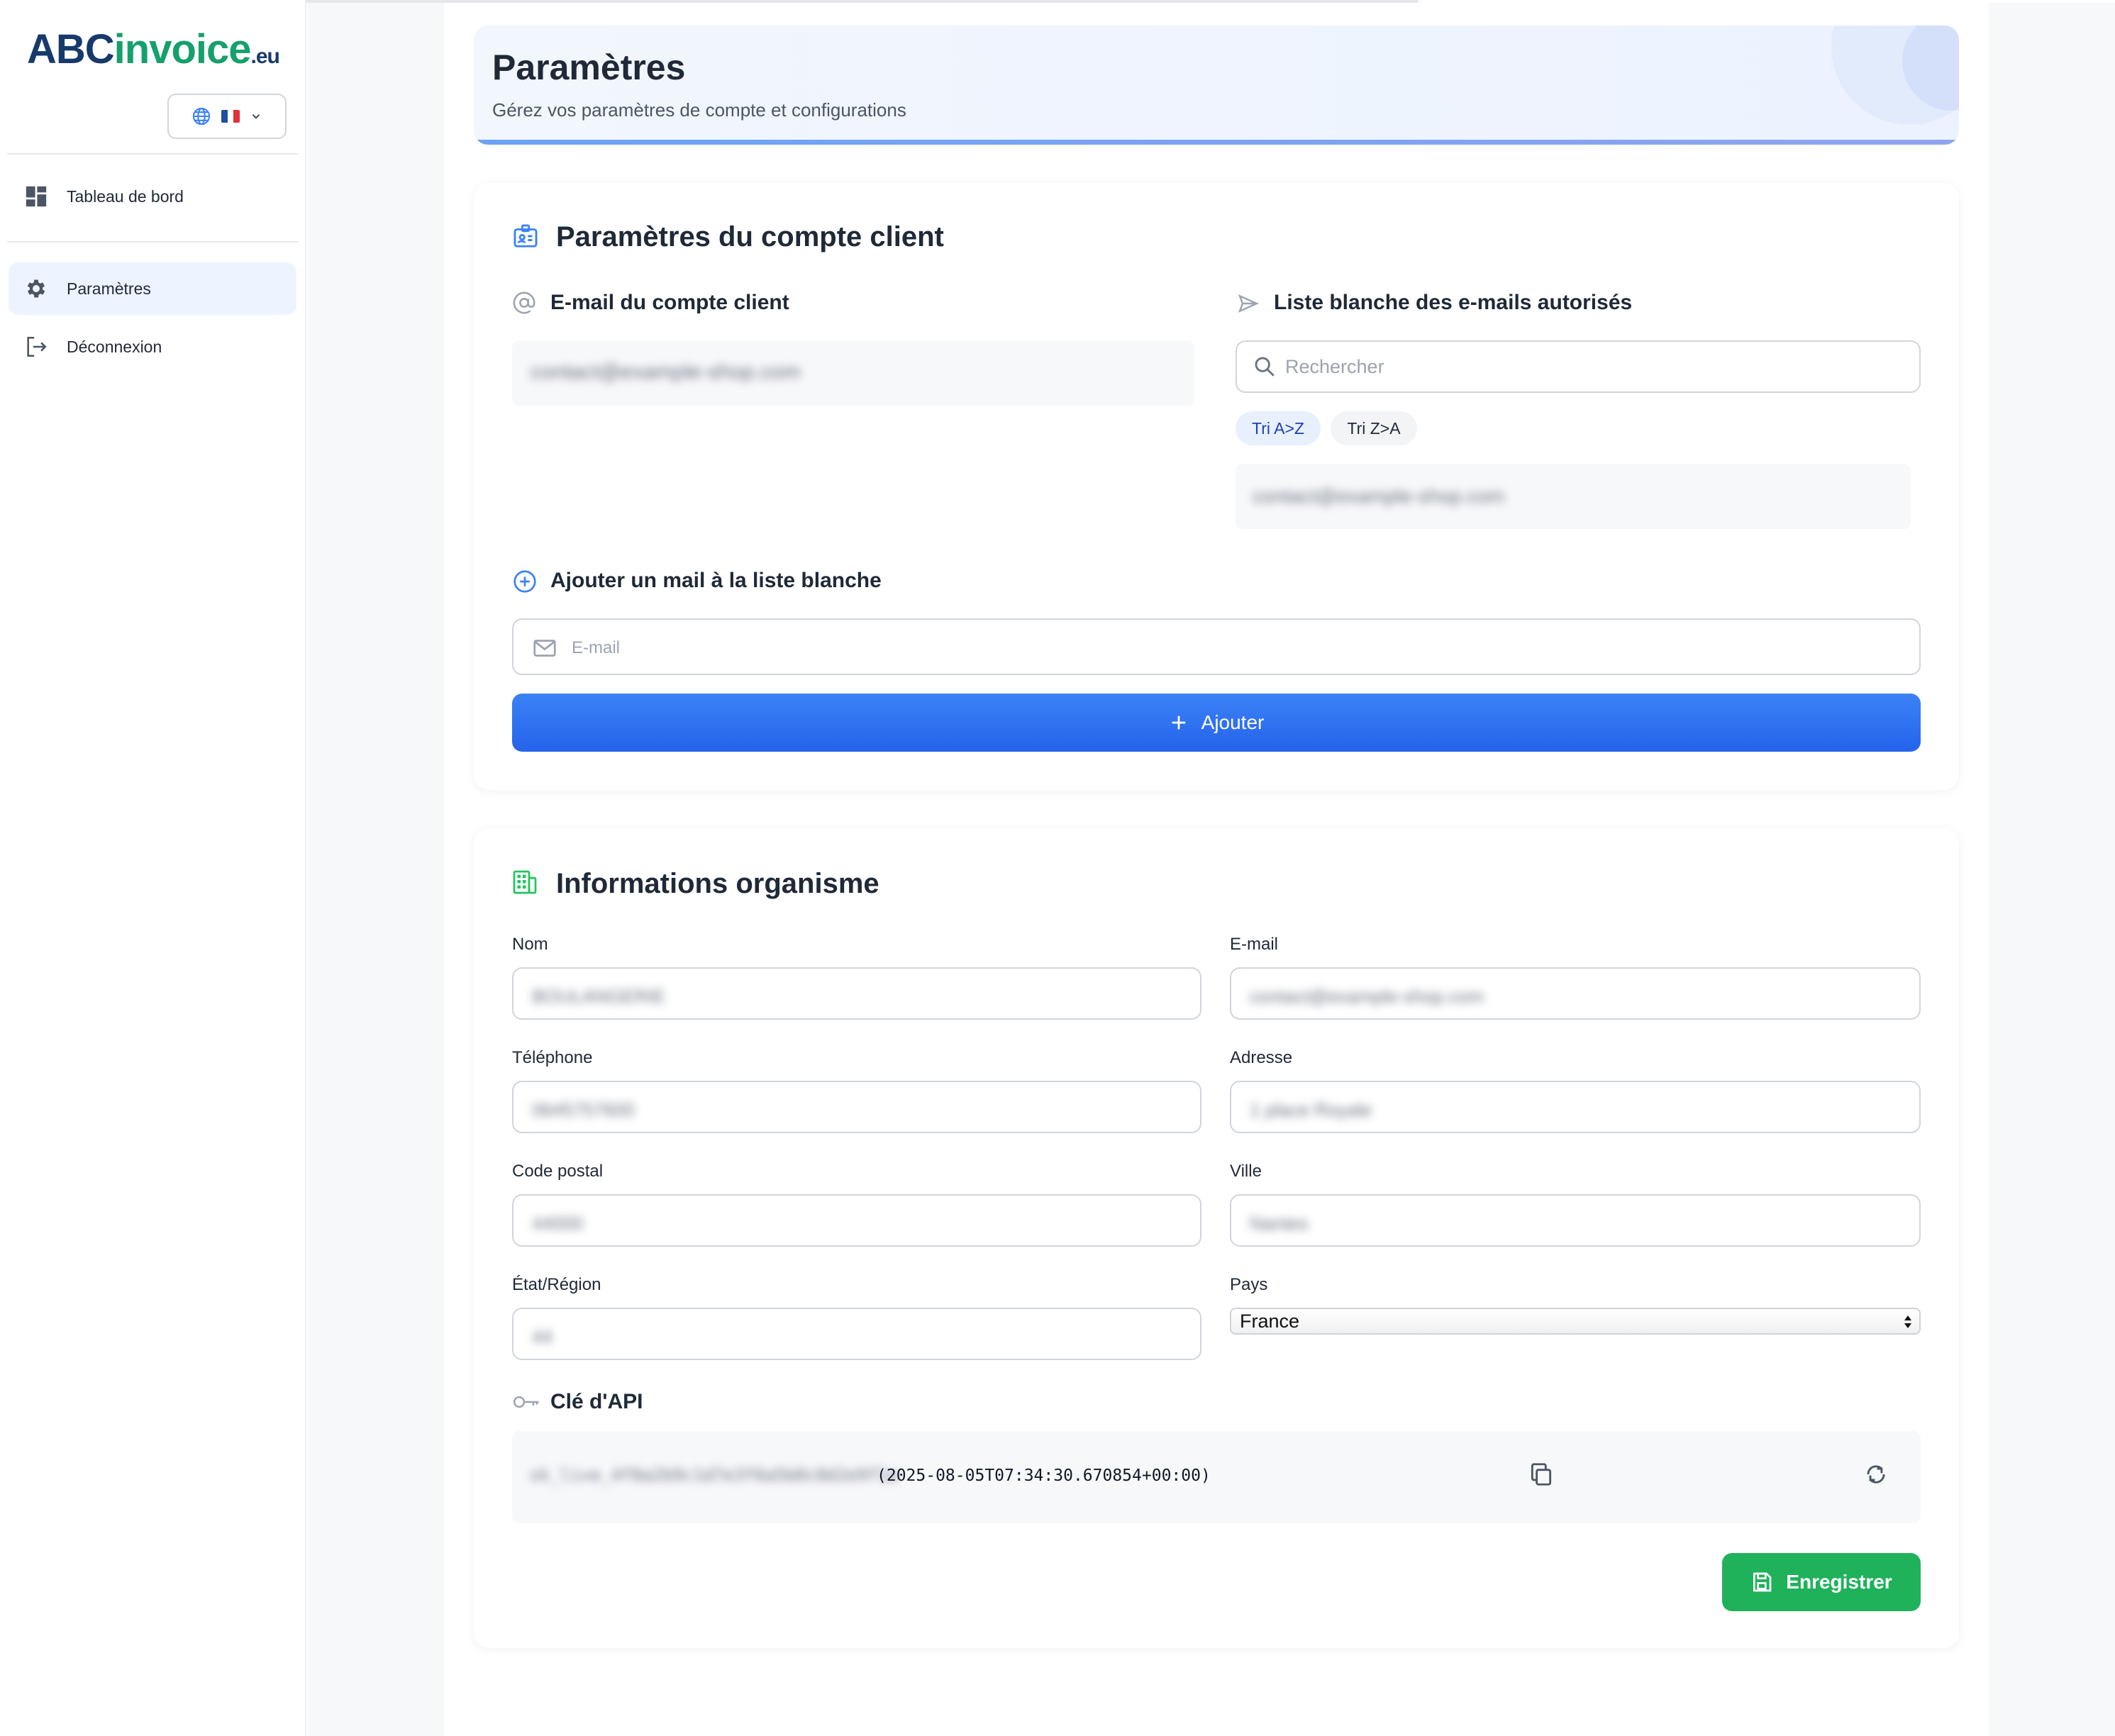 This screenshot has height=1736, width=2115. Describe the element at coordinates (1579, 366) in the screenshot. I see `whitelist-search-input: Rechercher` at that location.